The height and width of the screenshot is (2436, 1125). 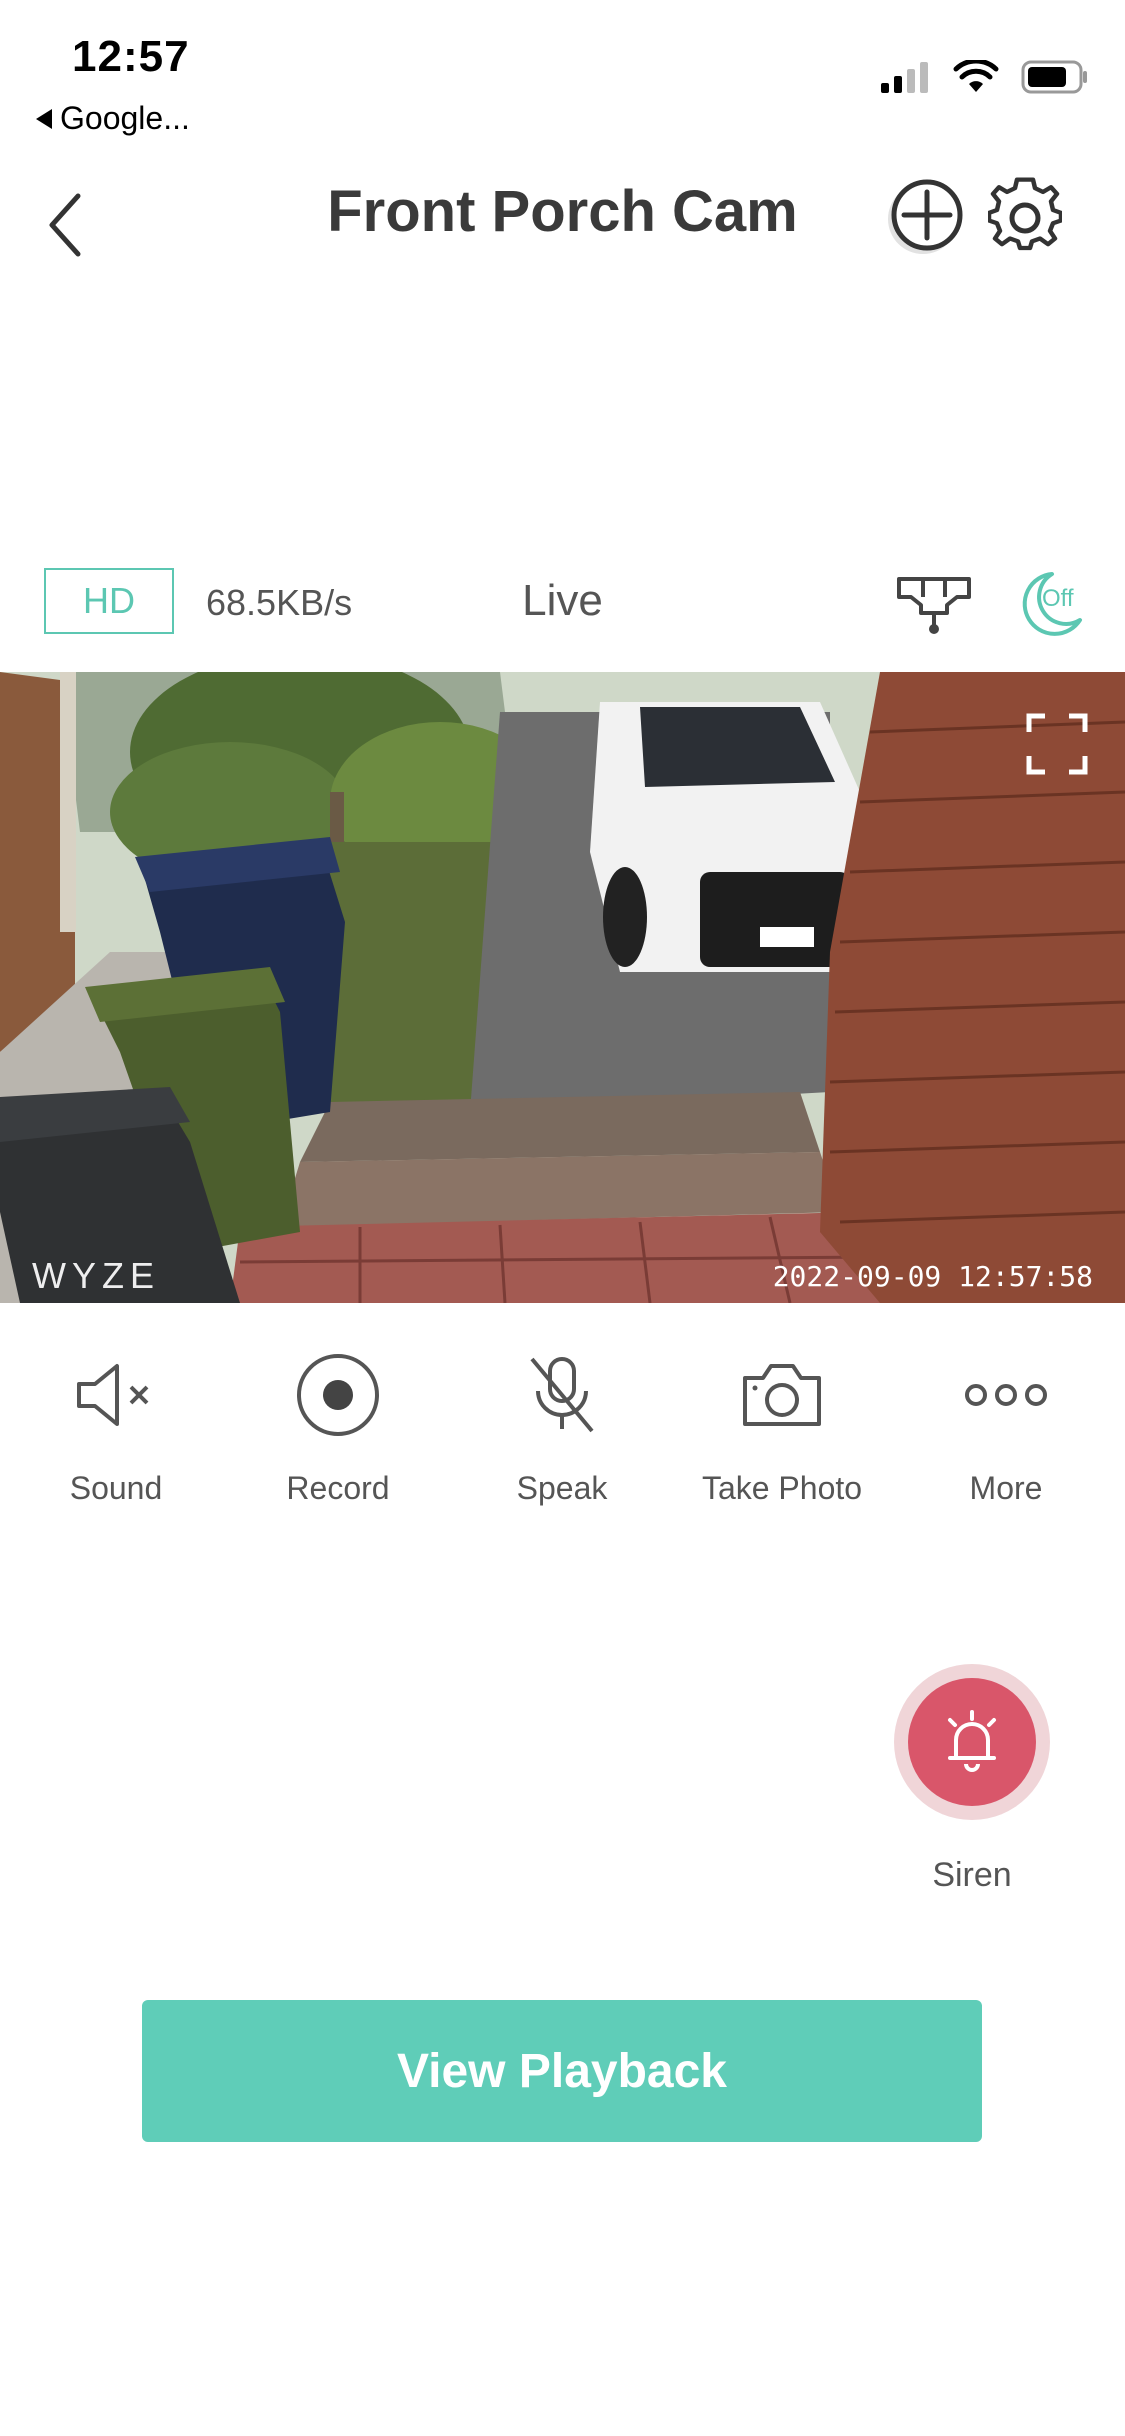 I want to click on spotlight-button, so click(x=934, y=605).